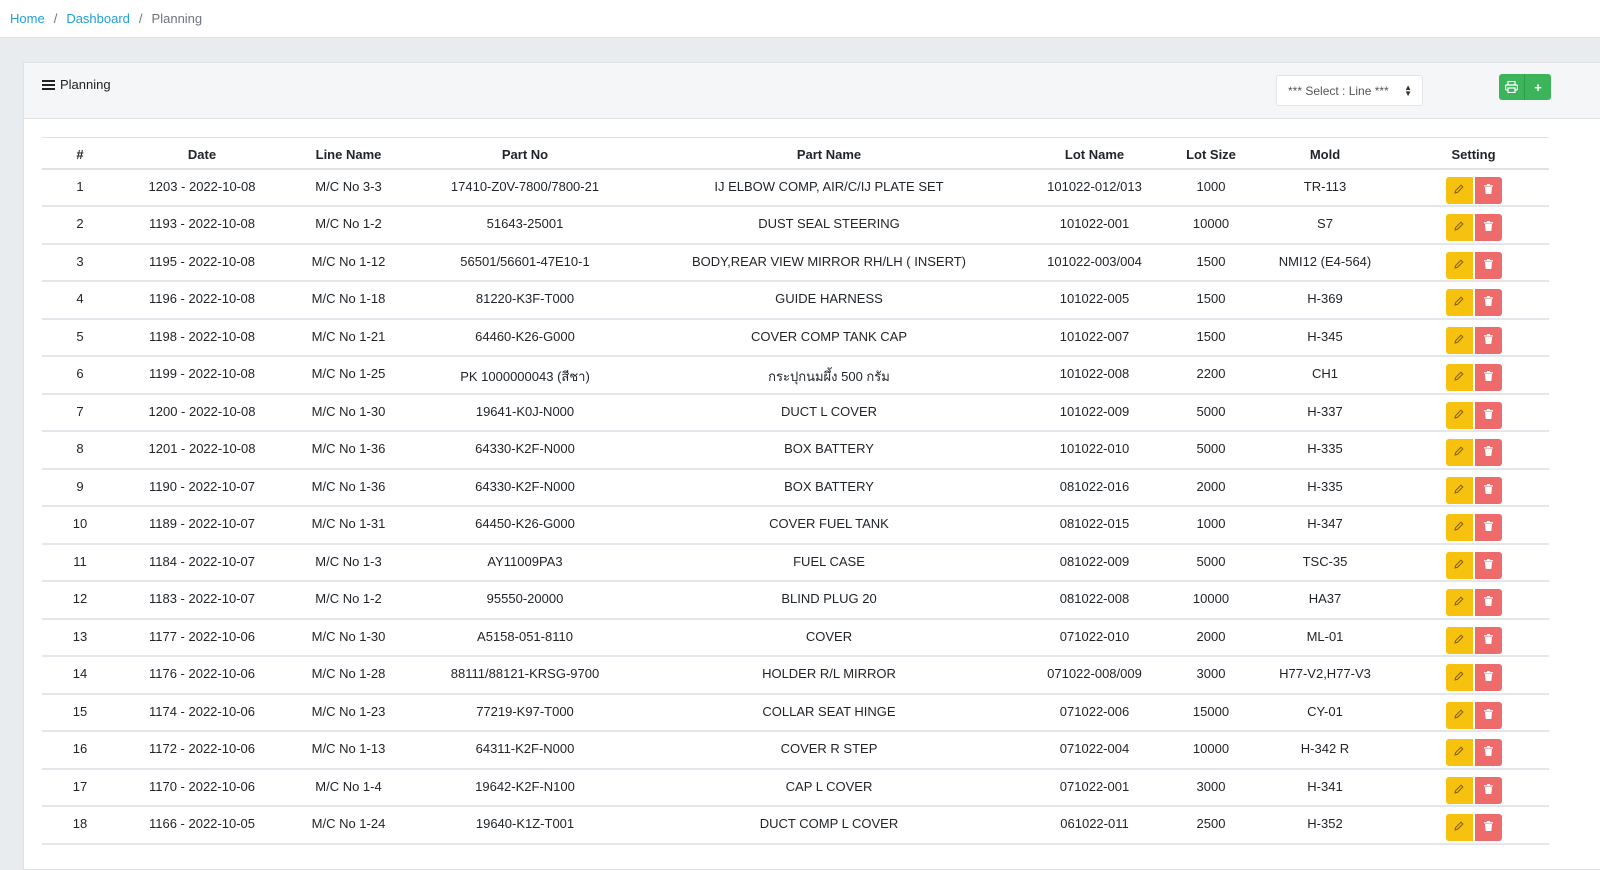 The image size is (1600, 870). Describe the element at coordinates (829, 153) in the screenshot. I see `column-header-part-name: Part Name` at that location.